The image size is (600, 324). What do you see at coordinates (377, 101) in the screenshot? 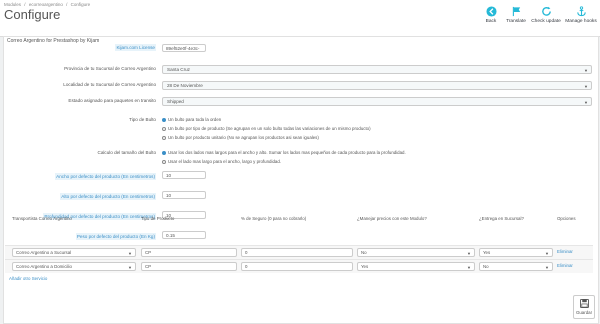
I see `state-select: Shipped ▼` at bounding box center [377, 101].